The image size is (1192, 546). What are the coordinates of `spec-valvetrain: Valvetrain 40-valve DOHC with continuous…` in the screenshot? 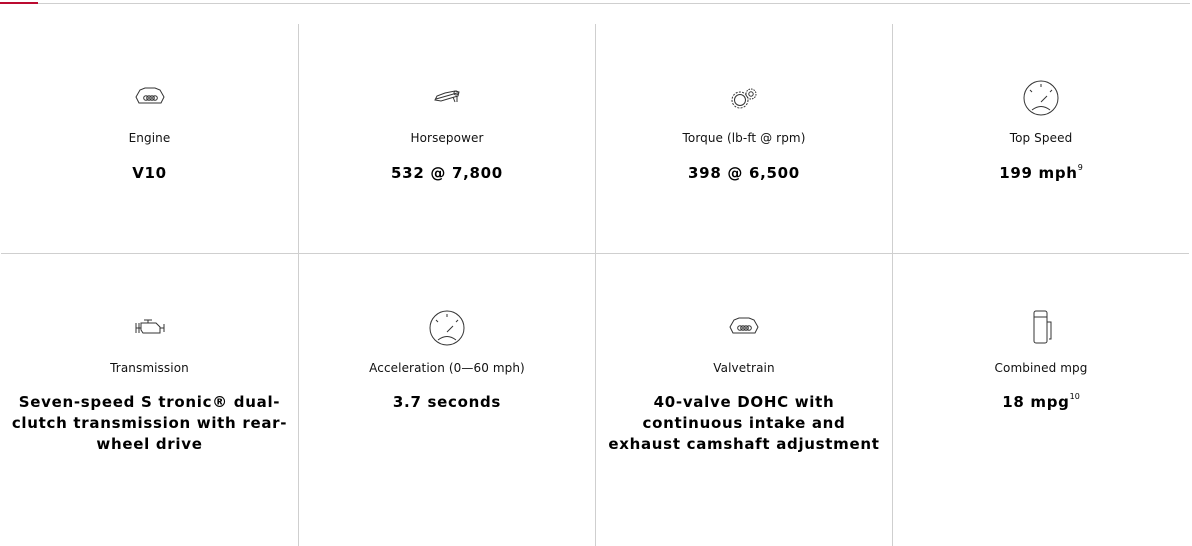 It's located at (743, 400).